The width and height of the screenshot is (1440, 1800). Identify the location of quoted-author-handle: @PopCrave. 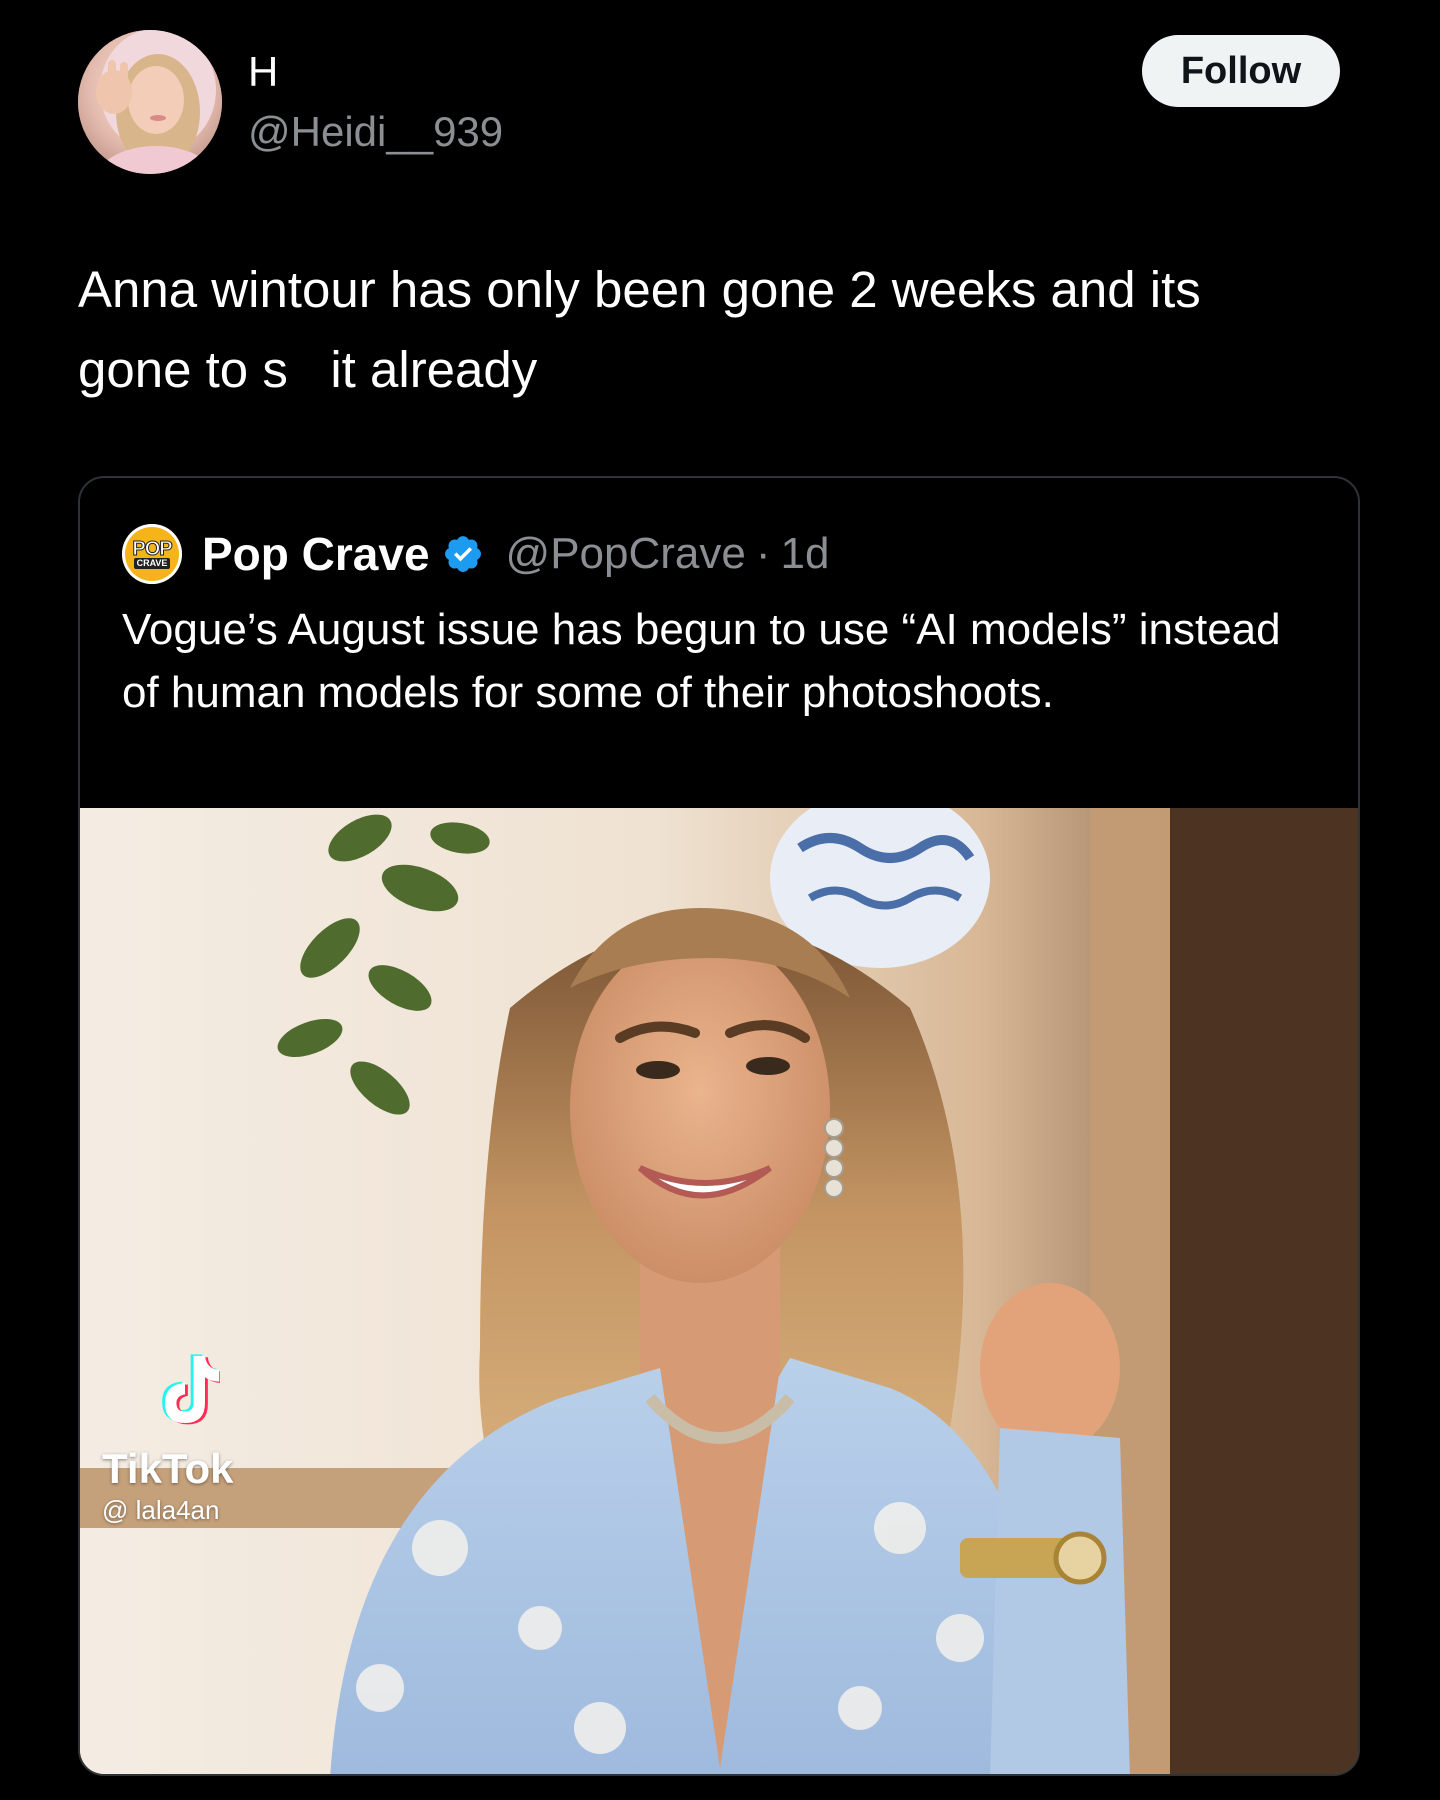
(626, 554).